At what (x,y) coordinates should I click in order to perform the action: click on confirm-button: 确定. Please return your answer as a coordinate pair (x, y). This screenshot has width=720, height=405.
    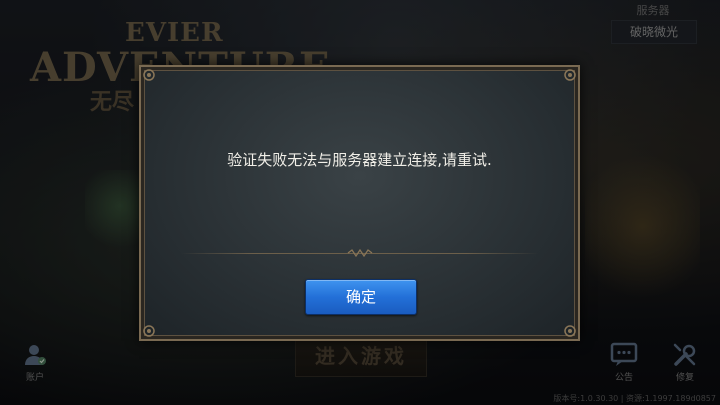
    Looking at the image, I should click on (361, 297).